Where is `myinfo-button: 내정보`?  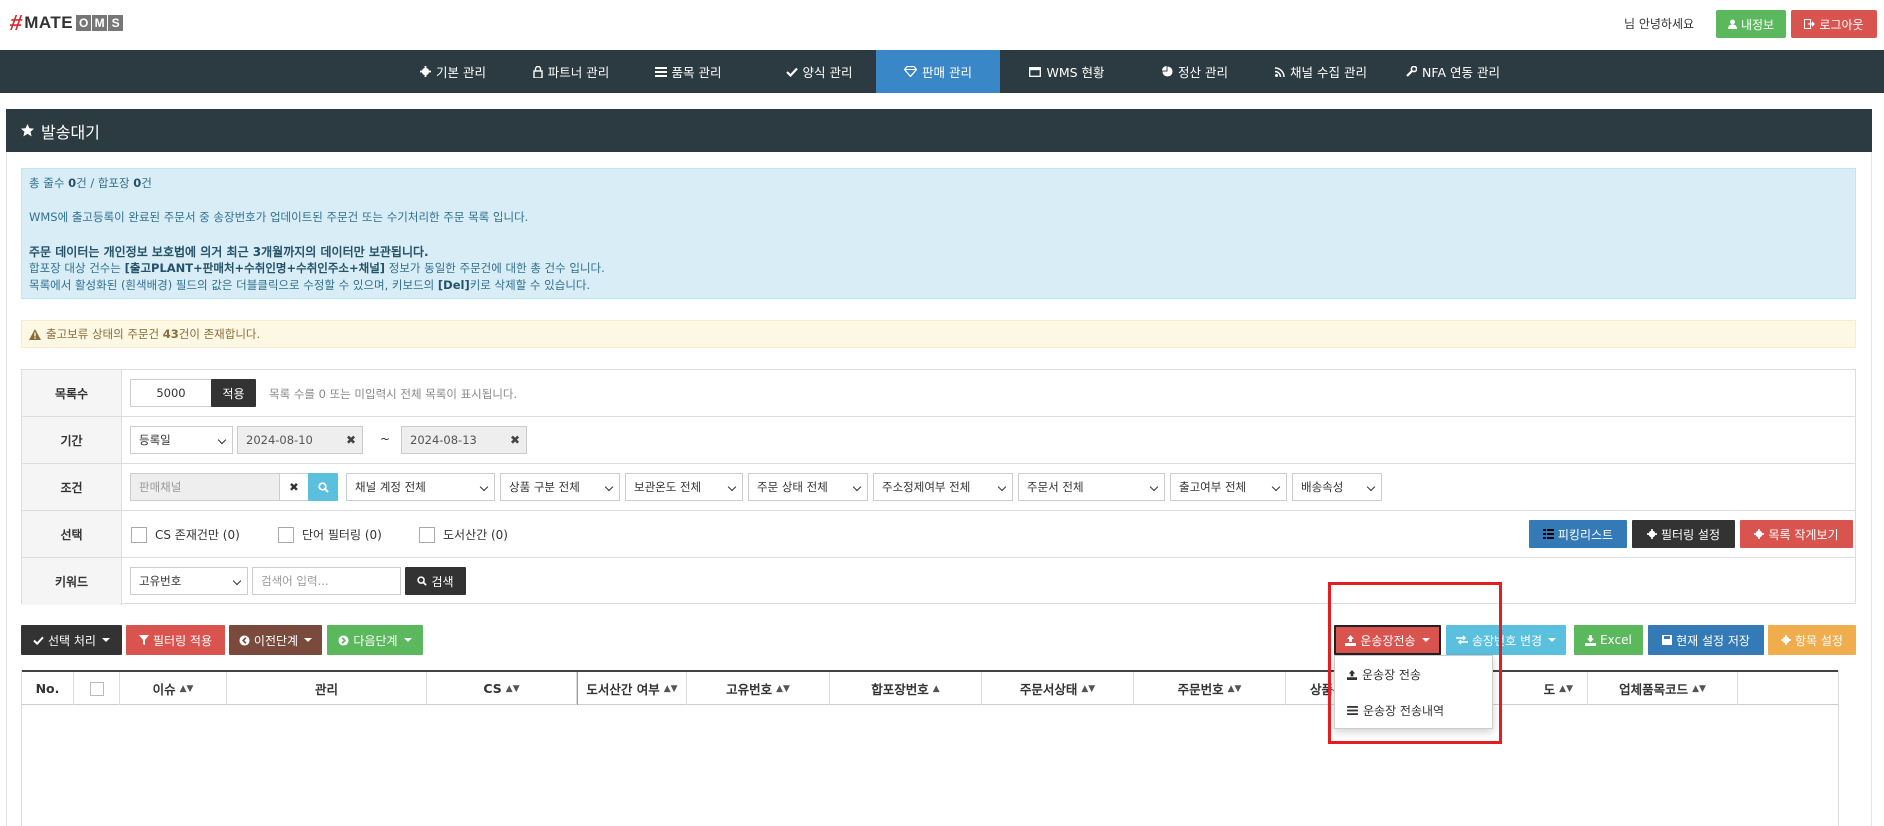
myinfo-button: 내정보 is located at coordinates (1751, 24).